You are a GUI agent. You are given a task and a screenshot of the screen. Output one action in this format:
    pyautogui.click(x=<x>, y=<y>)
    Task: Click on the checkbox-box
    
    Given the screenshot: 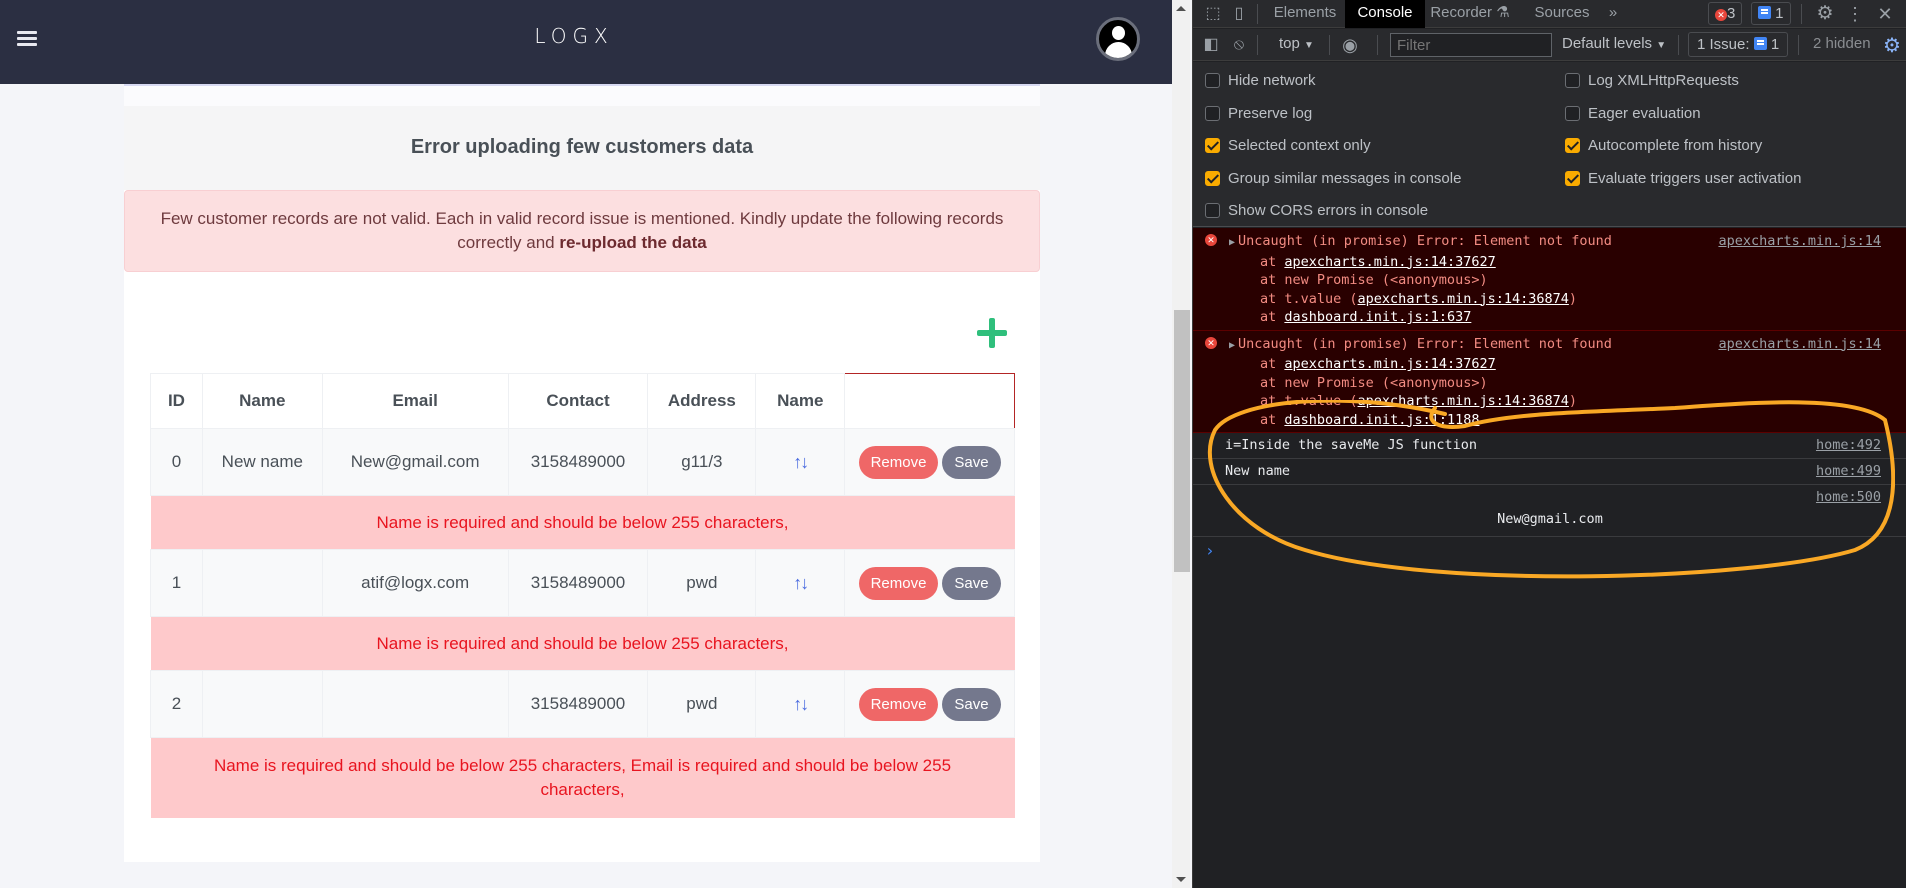 What is the action you would take?
    pyautogui.click(x=1212, y=80)
    